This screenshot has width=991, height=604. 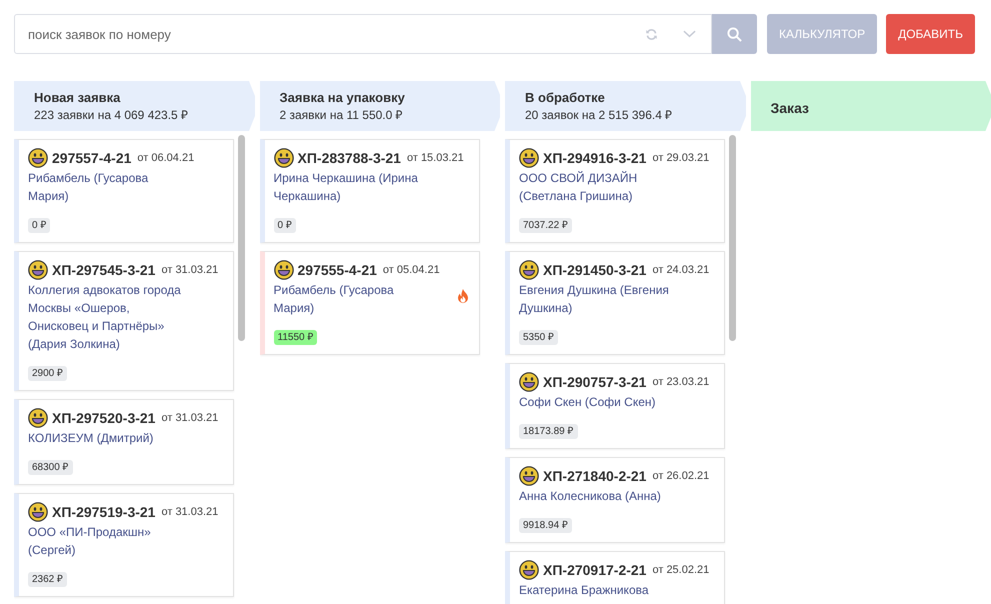 I want to click on client-name: ООО «ПИ-Продакшн» (Сергей), so click(x=90, y=541).